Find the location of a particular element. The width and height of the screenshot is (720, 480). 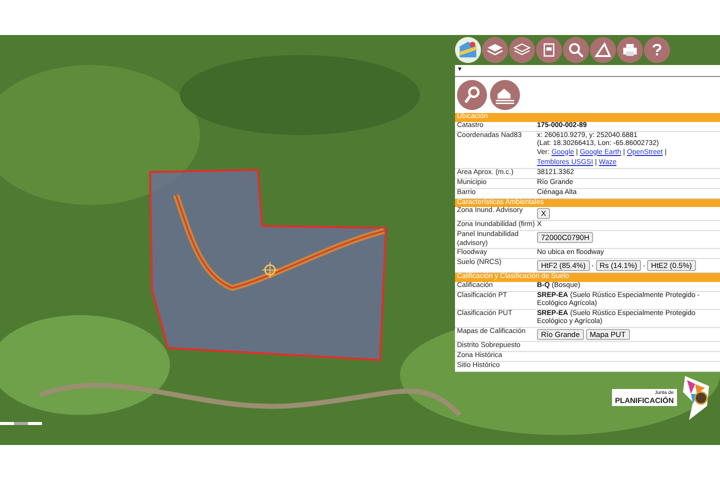

triangle-icon is located at coordinates (603, 50).